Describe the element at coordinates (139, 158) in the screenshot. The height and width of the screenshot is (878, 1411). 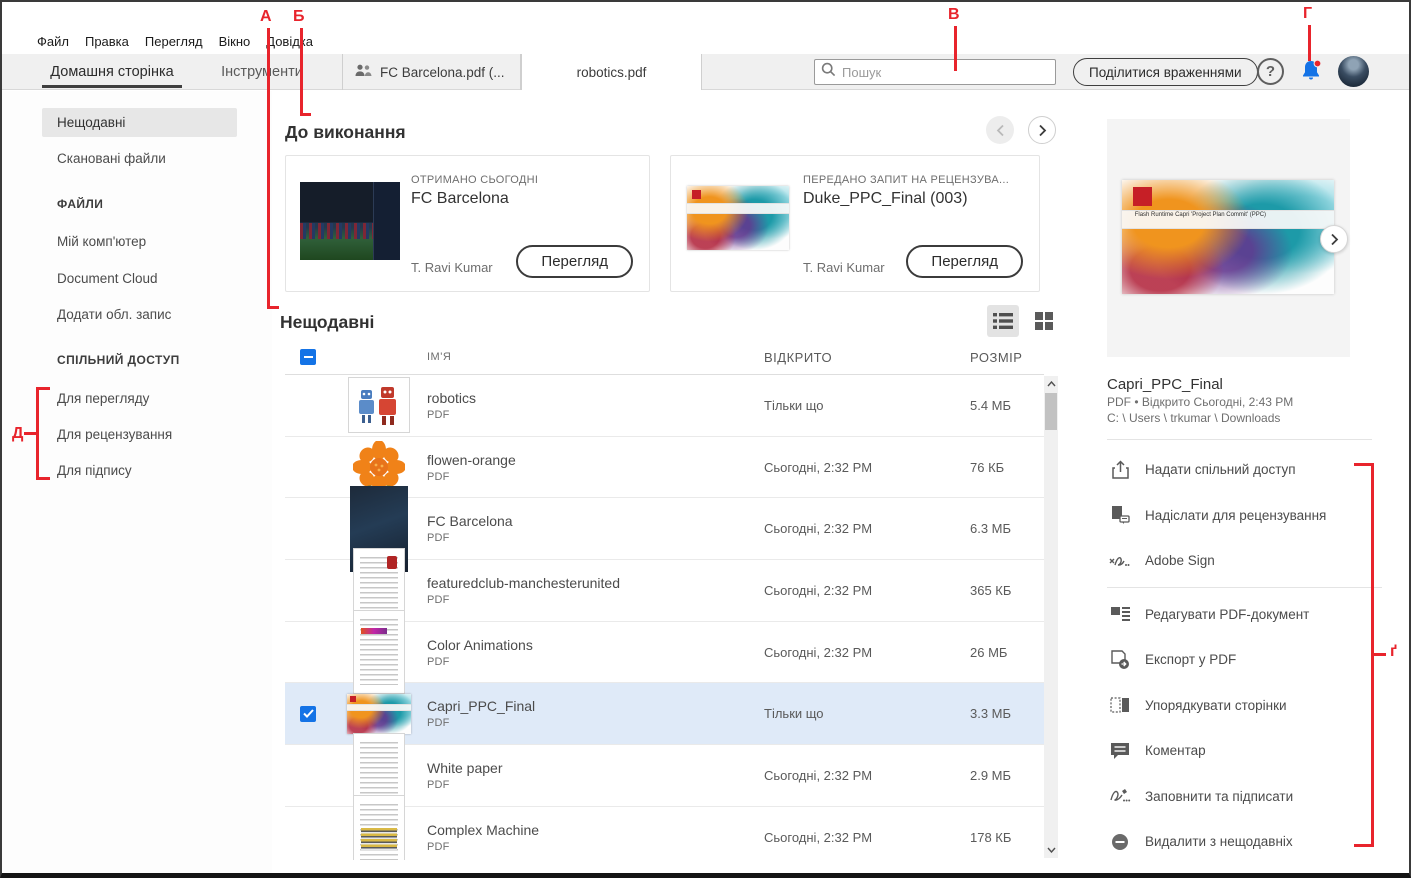
I see `sidebar-item-scans: Скановані файли` at that location.